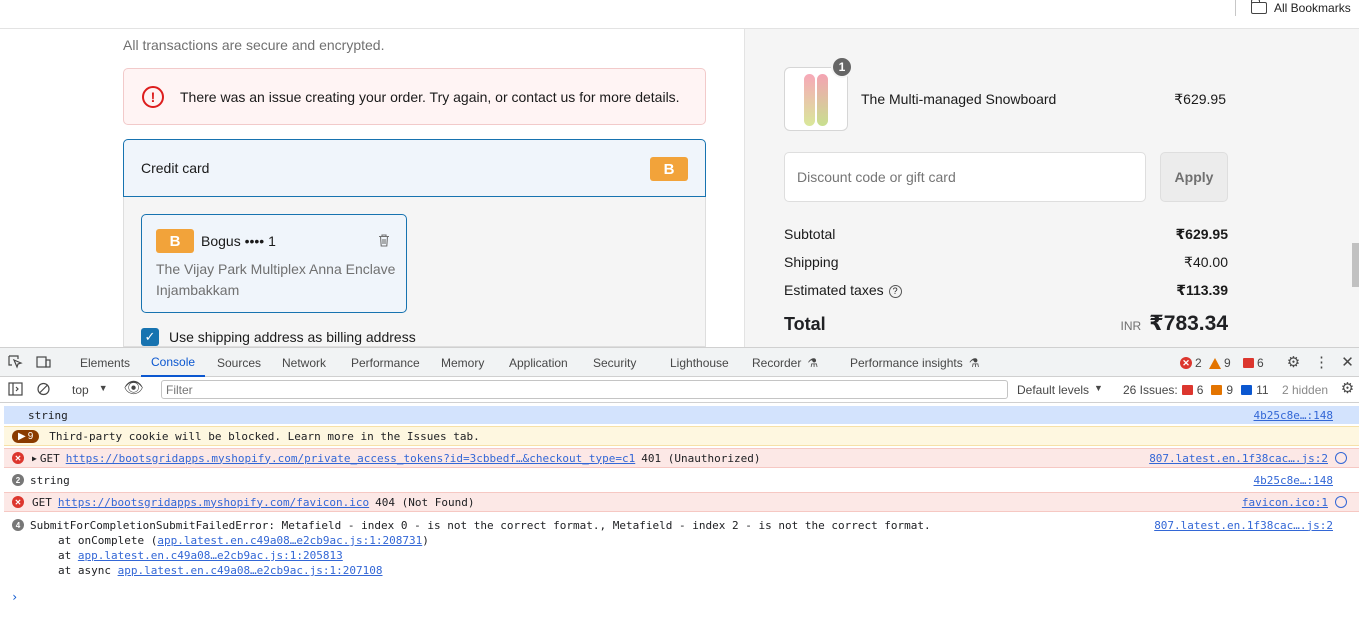 Image resolution: width=1359 pixels, height=625 pixels. I want to click on issue-error-icon, so click(1187, 390).